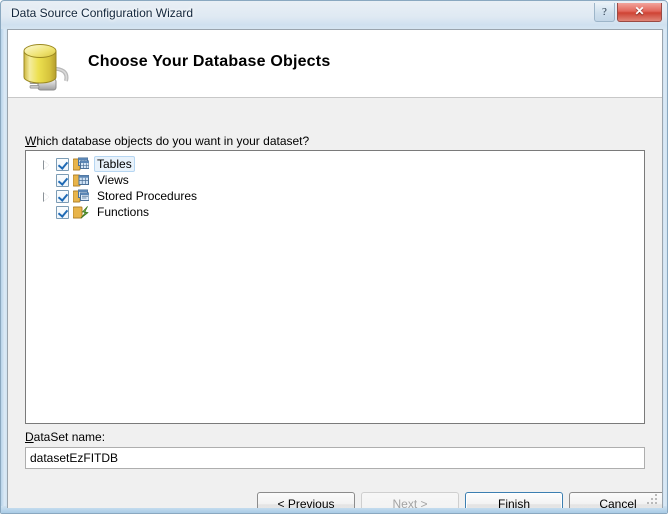 The image size is (668, 514). What do you see at coordinates (147, 196) in the screenshot?
I see `tree-node-label: Stored Procedures` at bounding box center [147, 196].